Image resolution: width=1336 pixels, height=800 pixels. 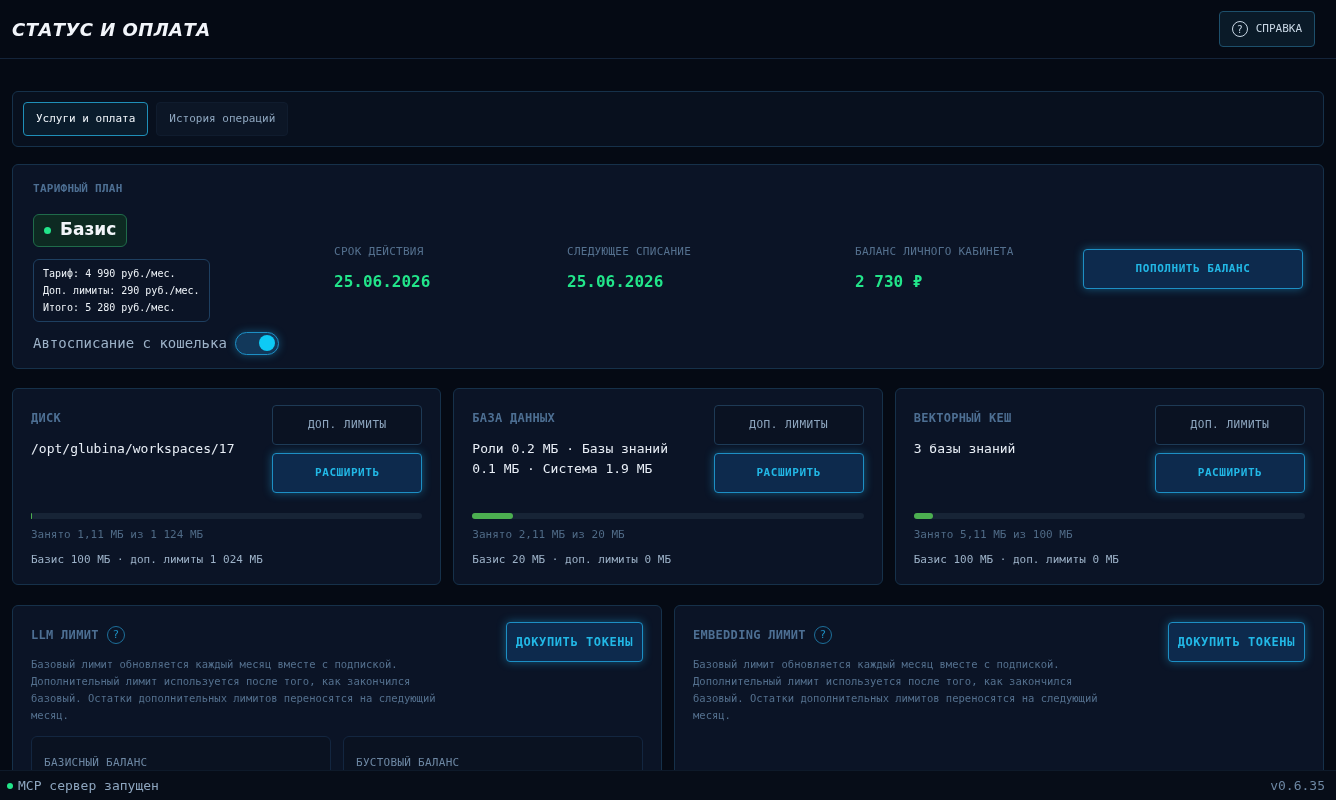 What do you see at coordinates (963, 418) in the screenshot?
I see `card-title: ВЕКТОРНЫЙ КЕШ` at bounding box center [963, 418].